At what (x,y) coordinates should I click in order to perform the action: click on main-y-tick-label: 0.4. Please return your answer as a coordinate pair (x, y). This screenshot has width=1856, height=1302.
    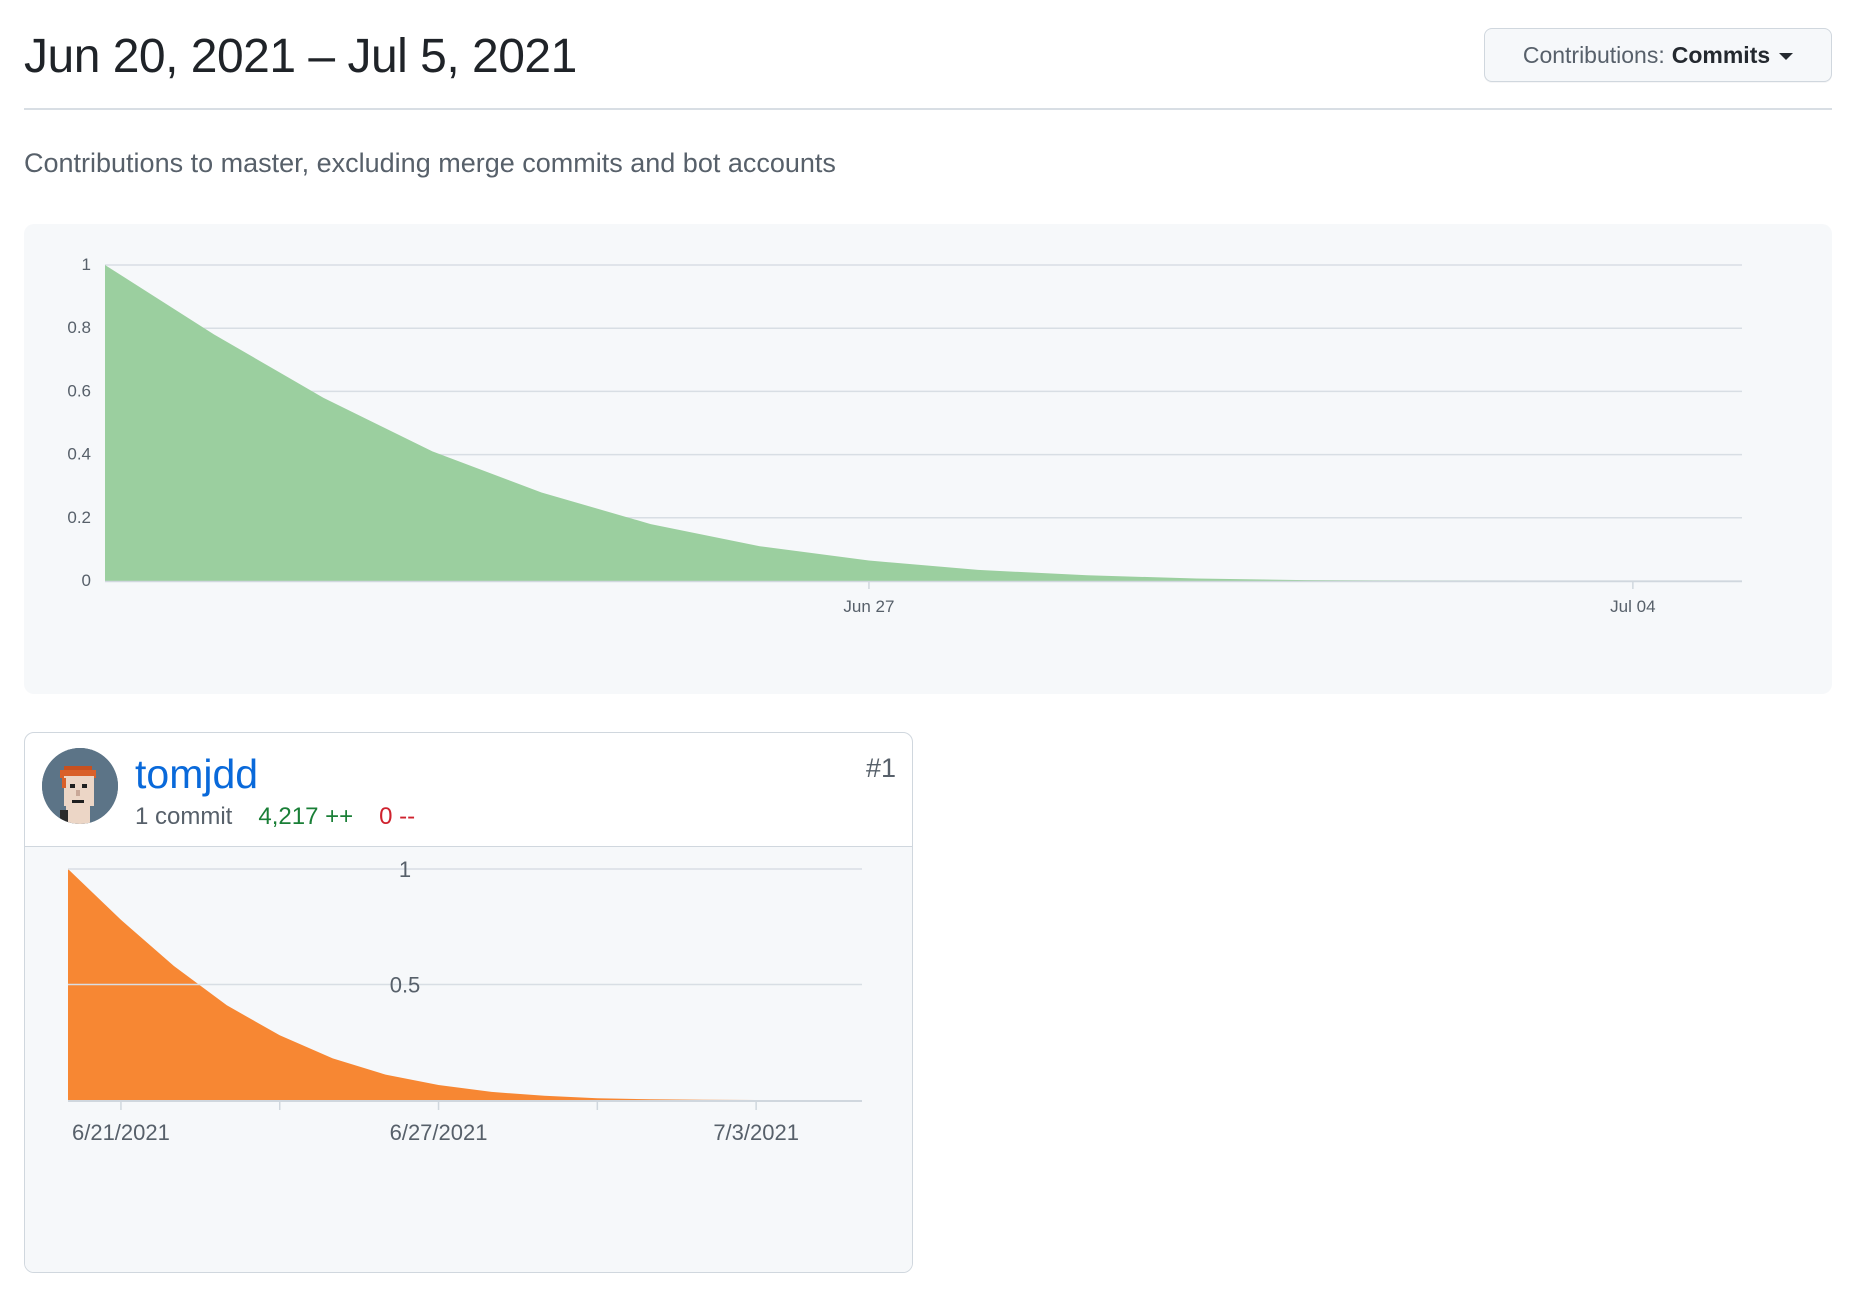
    Looking at the image, I should click on (79, 454).